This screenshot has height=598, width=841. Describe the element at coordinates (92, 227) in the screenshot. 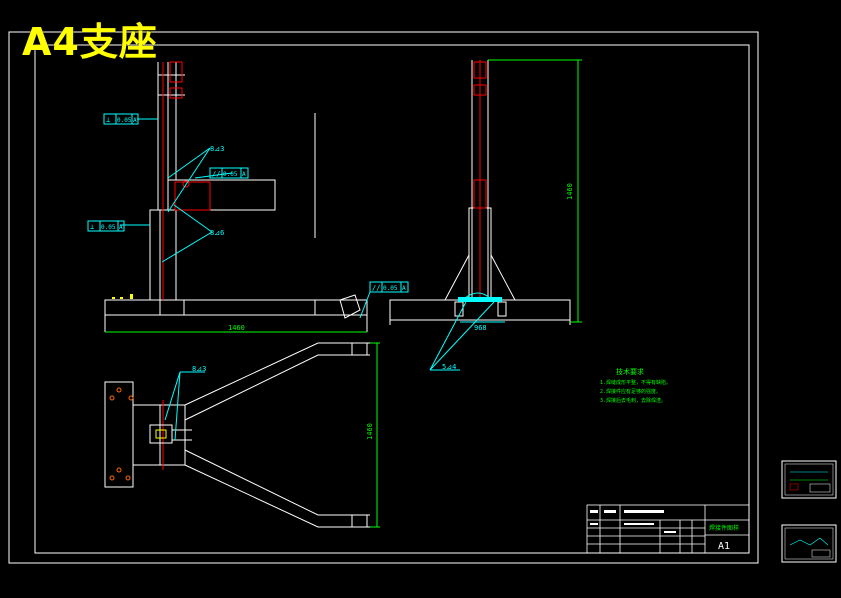

I see `tol-mid-symbol: ⊥` at that location.